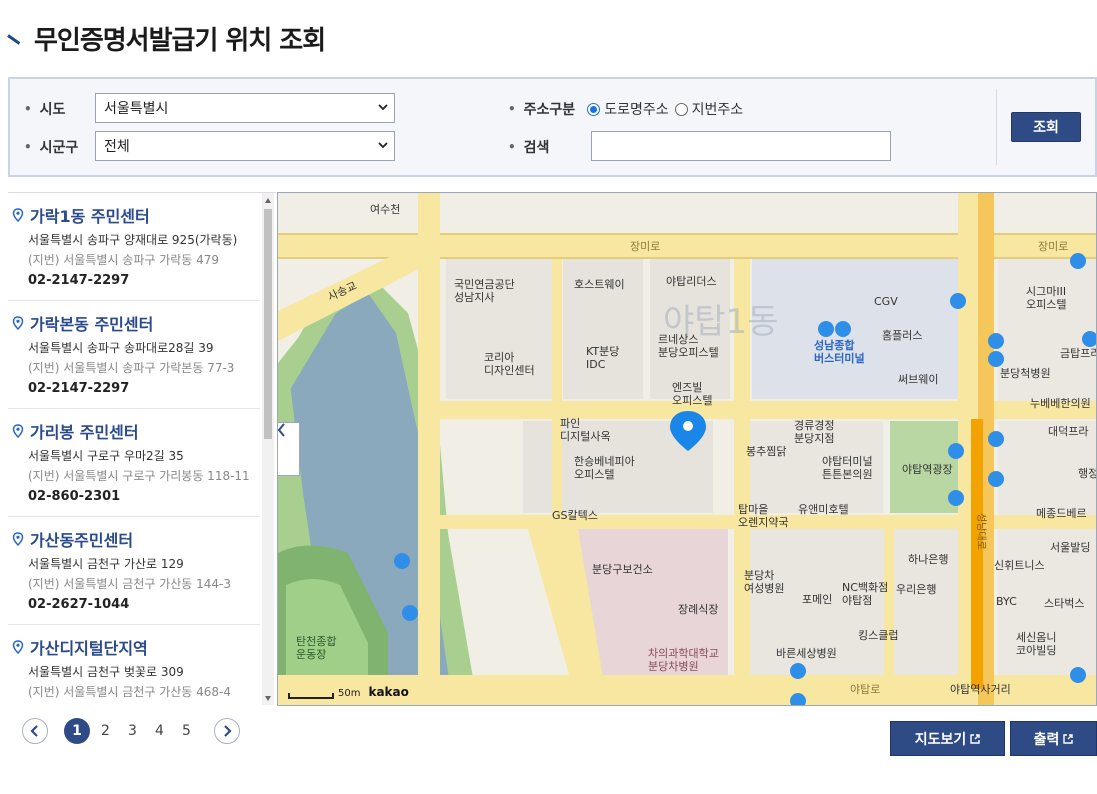 The width and height of the screenshot is (1097, 794). Describe the element at coordinates (698, 609) in the screenshot. I see `map-label: 장례식장` at that location.